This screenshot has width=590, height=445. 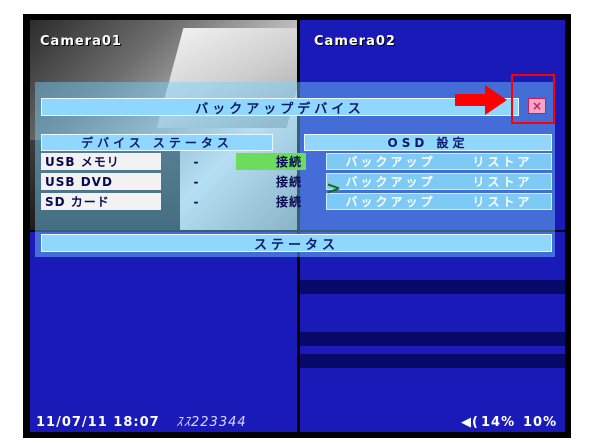 I want to click on camera01-label: Camera01, so click(x=81, y=41).